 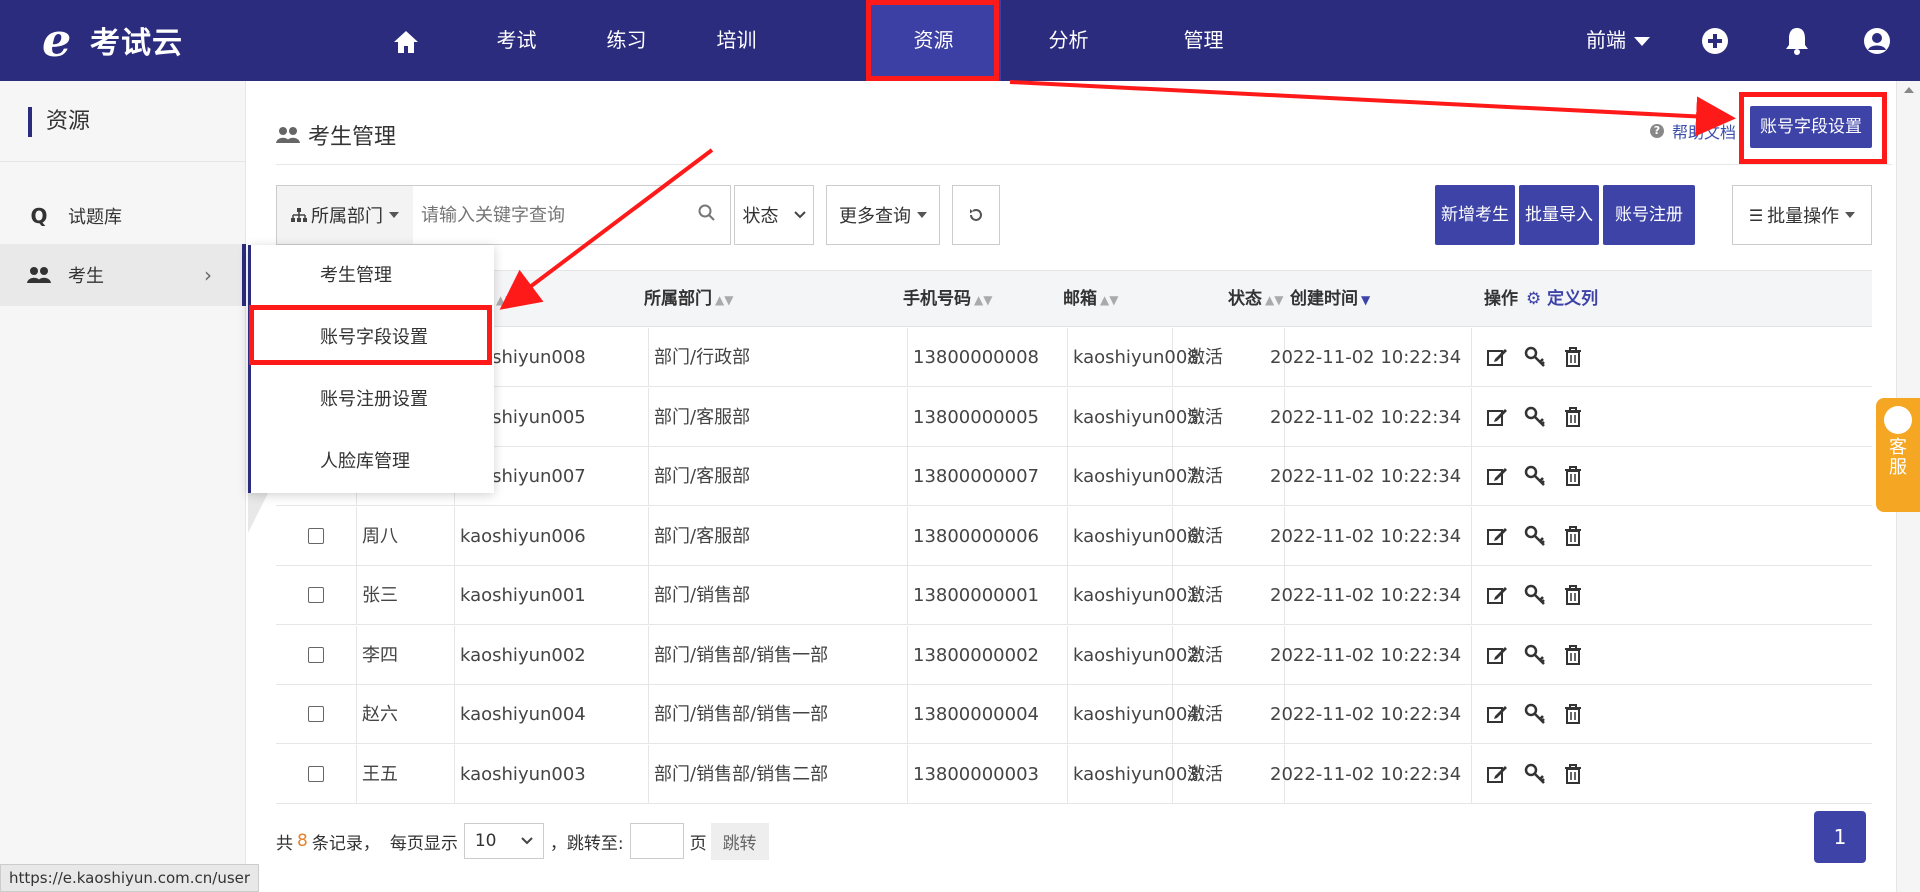 What do you see at coordinates (123, 486) in the screenshot?
I see `sidebar: 资源 Q 试题库 考生 ›` at bounding box center [123, 486].